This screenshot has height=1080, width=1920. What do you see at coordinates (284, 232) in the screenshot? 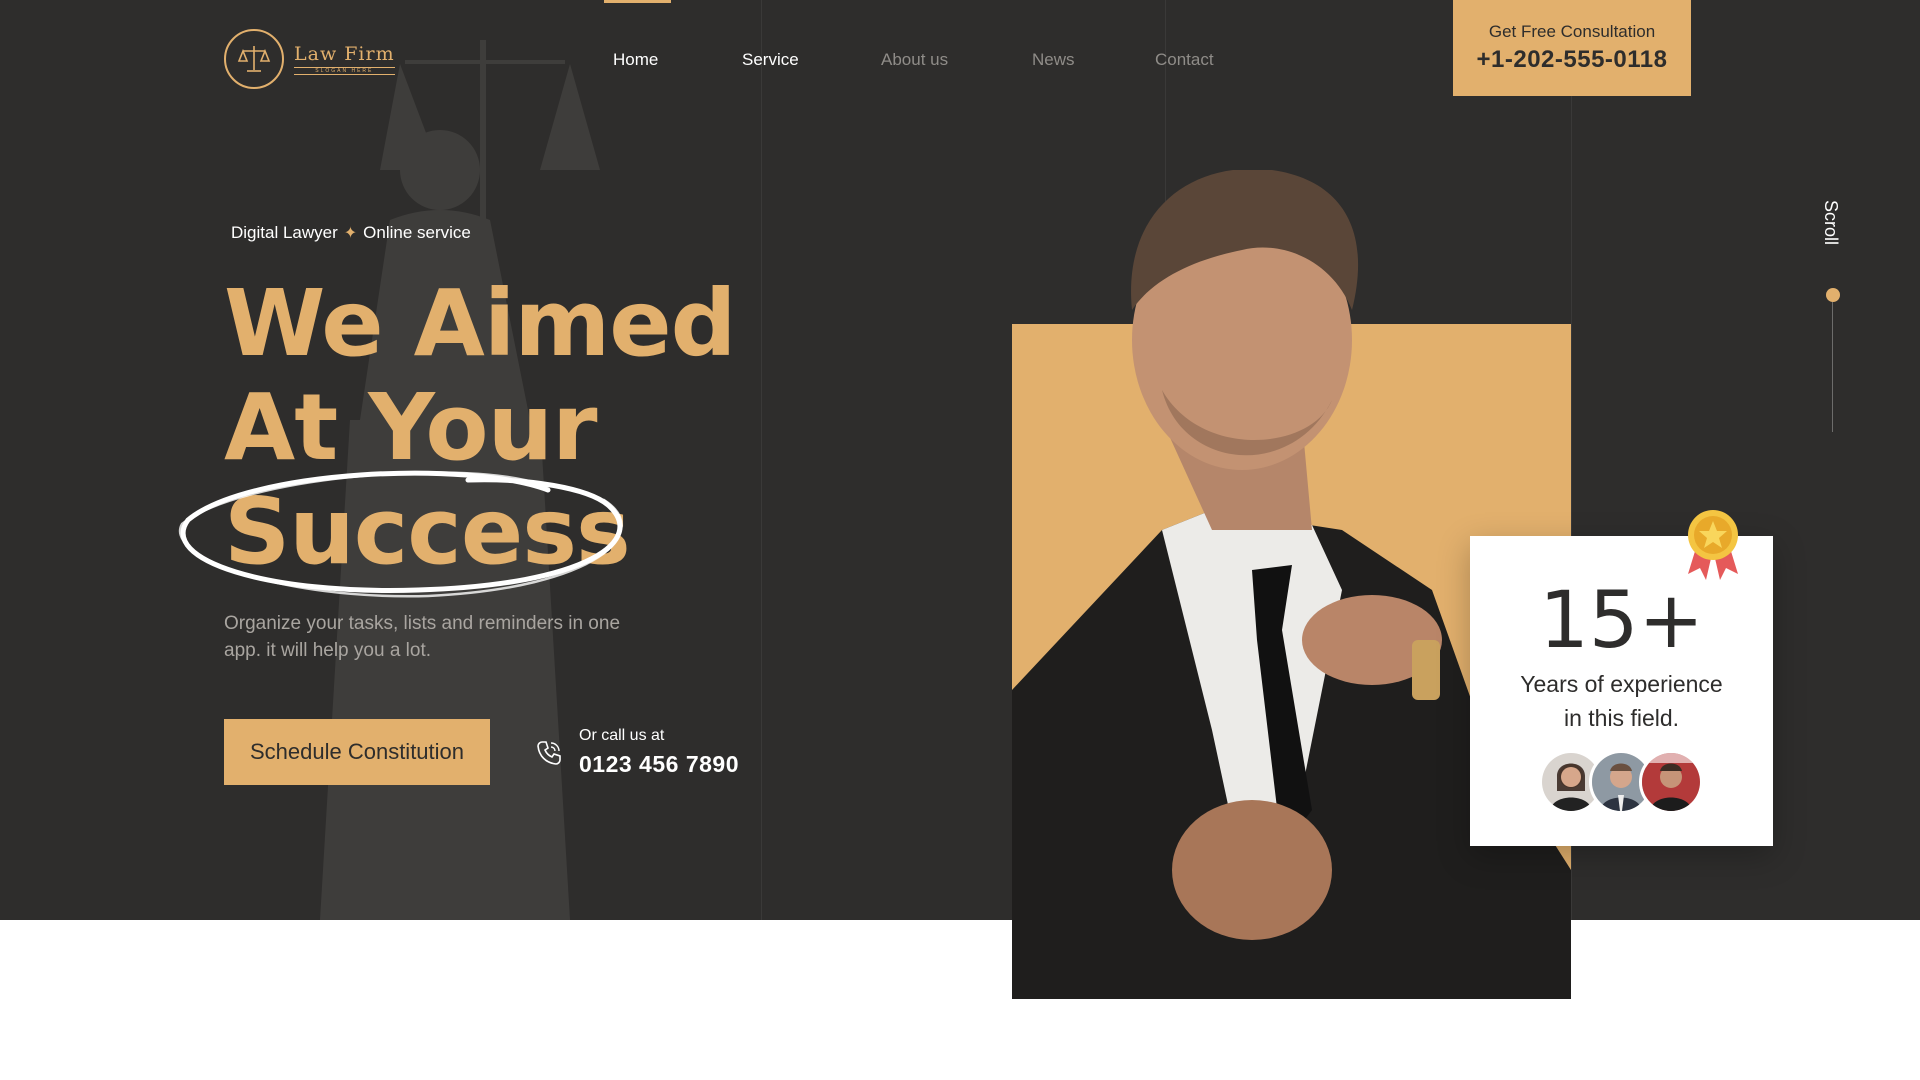
I see `tagline-left: Digital Lawyer` at bounding box center [284, 232].